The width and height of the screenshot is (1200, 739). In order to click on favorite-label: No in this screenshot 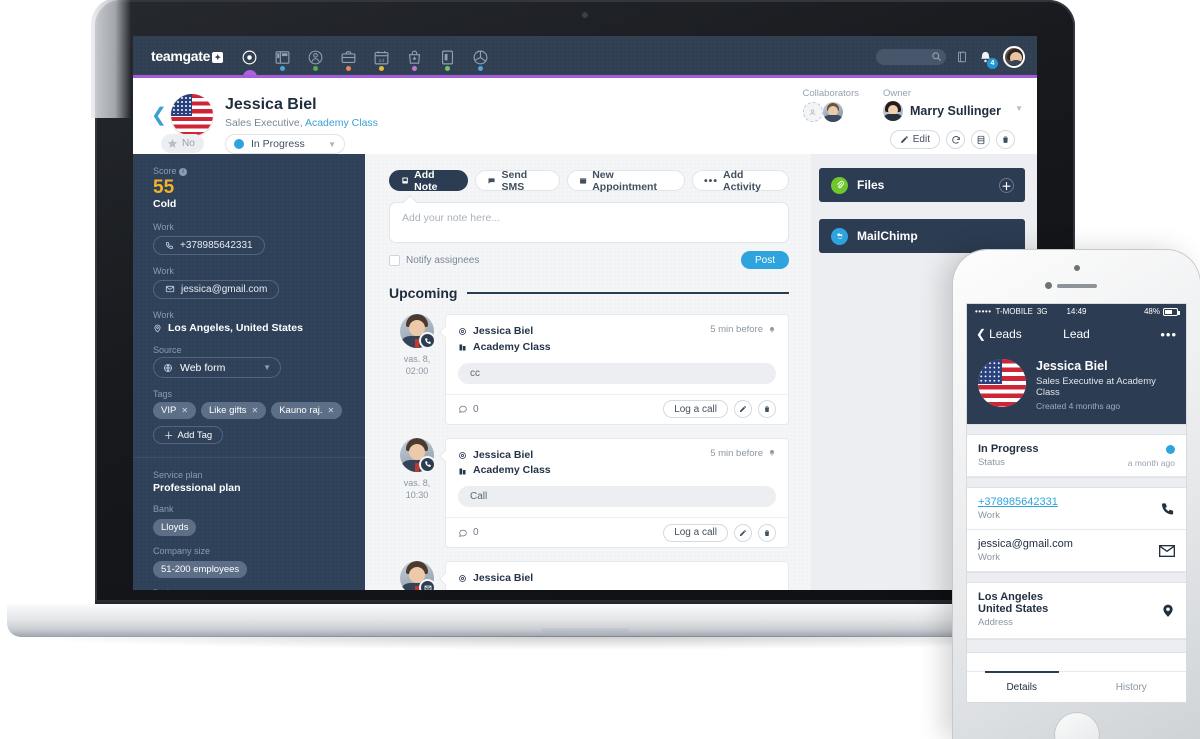, I will do `click(188, 143)`.